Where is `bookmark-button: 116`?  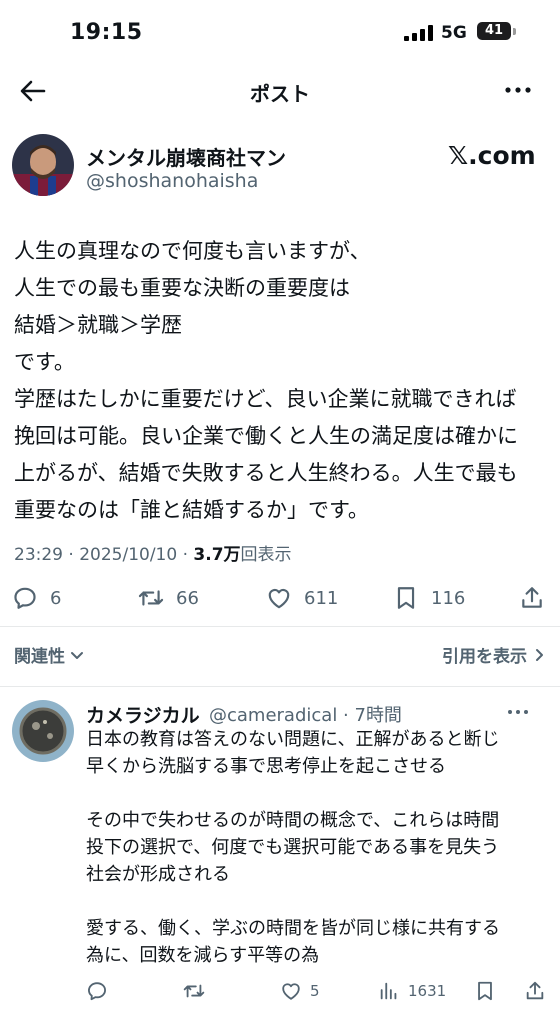
bookmark-button: 116 is located at coordinates (429, 598).